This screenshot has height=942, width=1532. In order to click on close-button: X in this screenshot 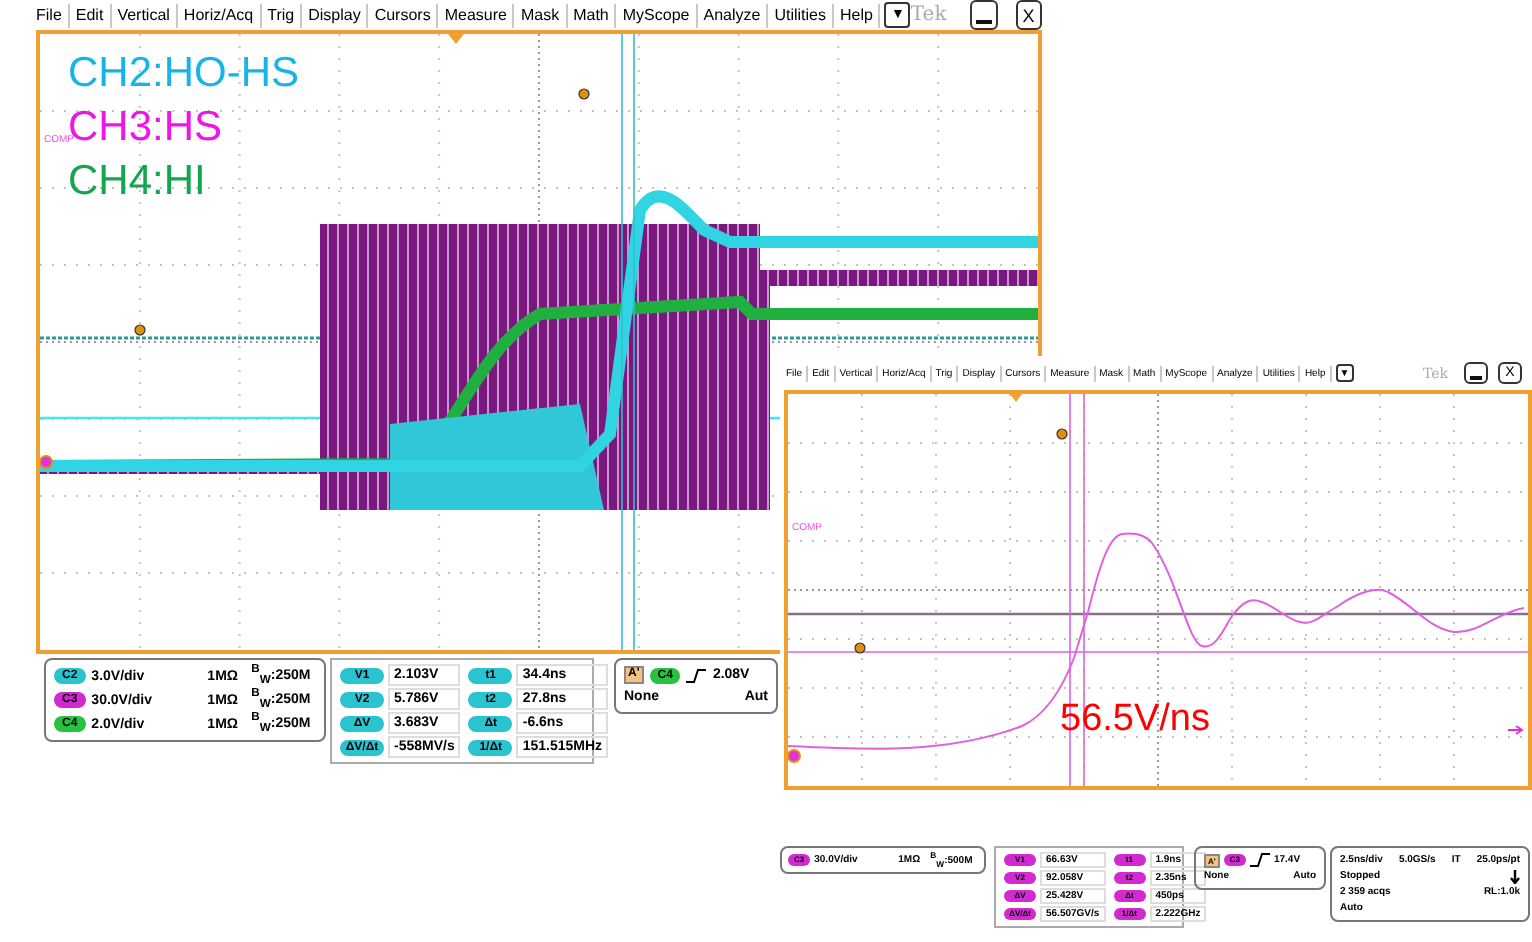, I will do `click(1028, 15)`.